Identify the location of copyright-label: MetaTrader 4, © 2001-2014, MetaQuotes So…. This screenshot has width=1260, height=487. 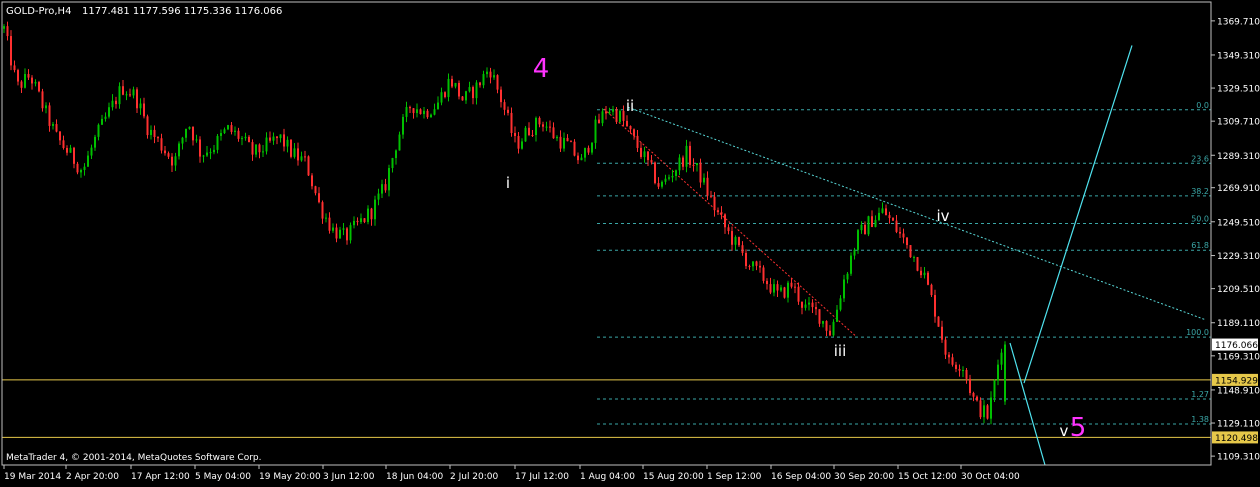
(134, 458).